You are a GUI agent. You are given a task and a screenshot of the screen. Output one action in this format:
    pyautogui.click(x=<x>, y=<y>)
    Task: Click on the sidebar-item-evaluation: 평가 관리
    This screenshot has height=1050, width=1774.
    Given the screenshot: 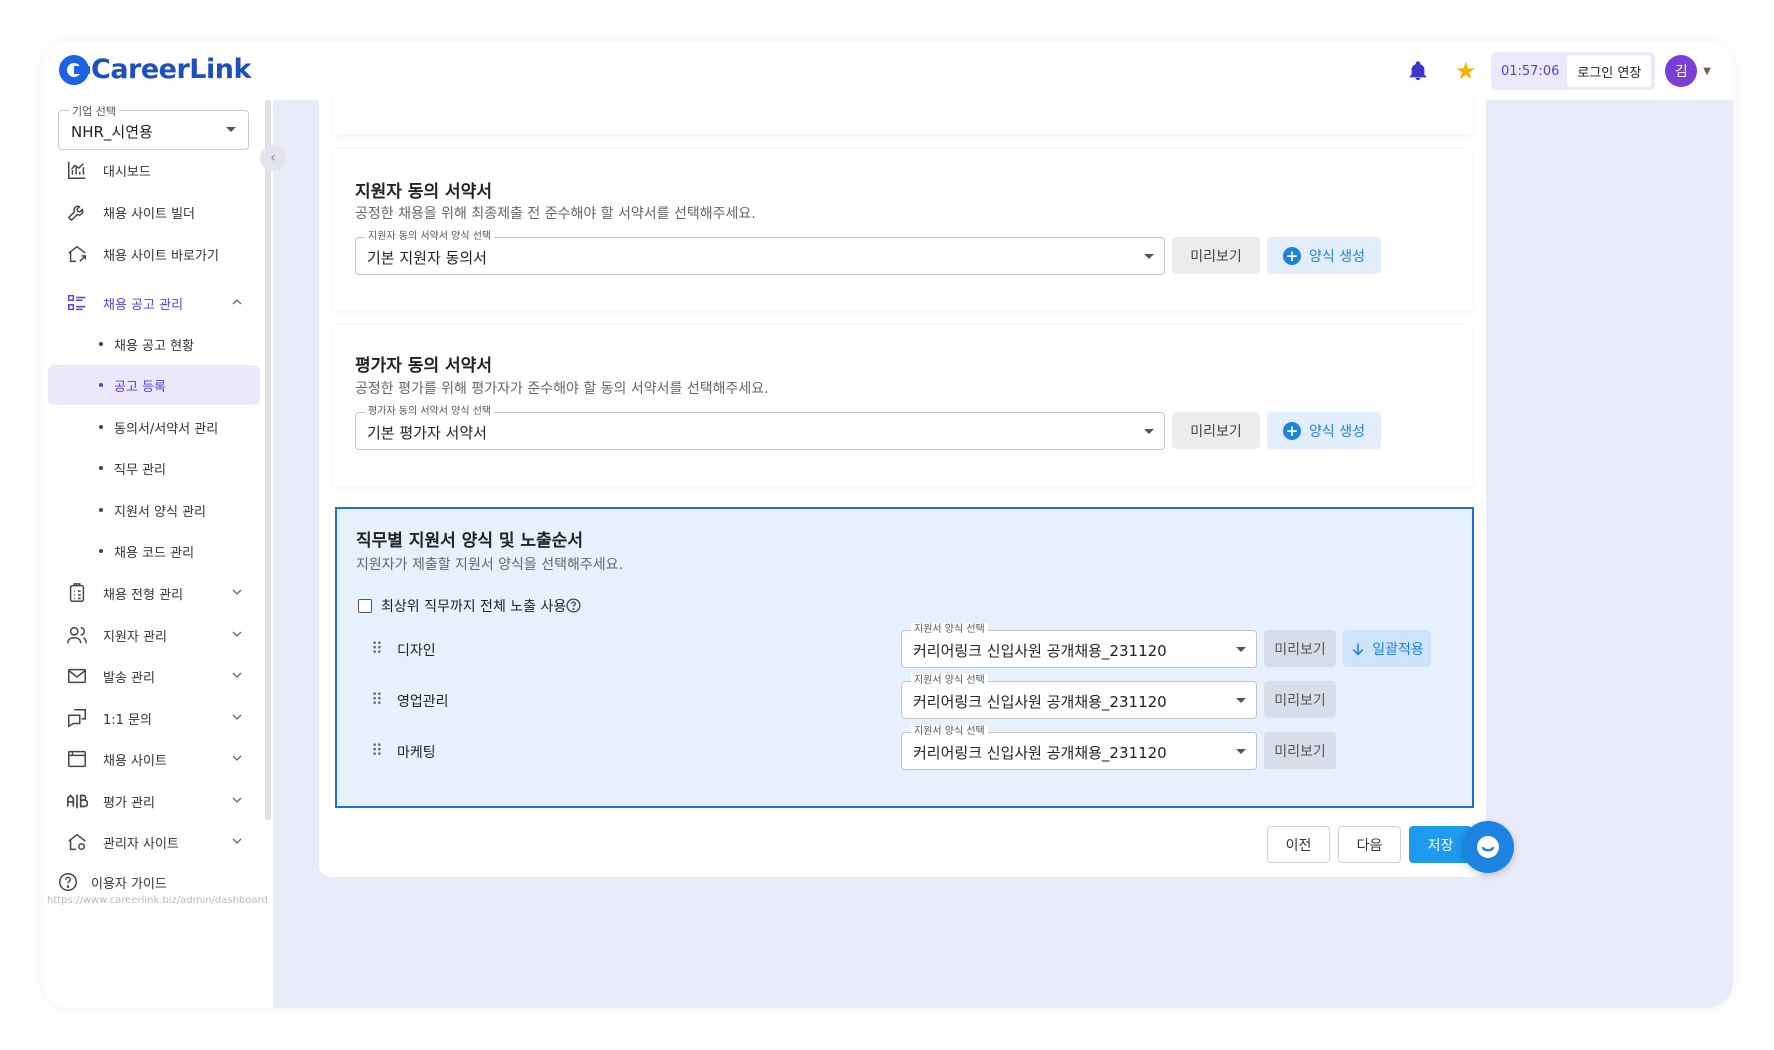 What is the action you would take?
    pyautogui.click(x=154, y=801)
    